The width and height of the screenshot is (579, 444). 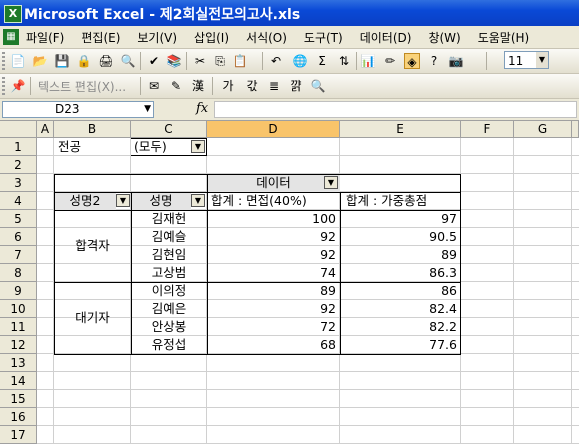 I want to click on row-header: 6, so click(x=18, y=237).